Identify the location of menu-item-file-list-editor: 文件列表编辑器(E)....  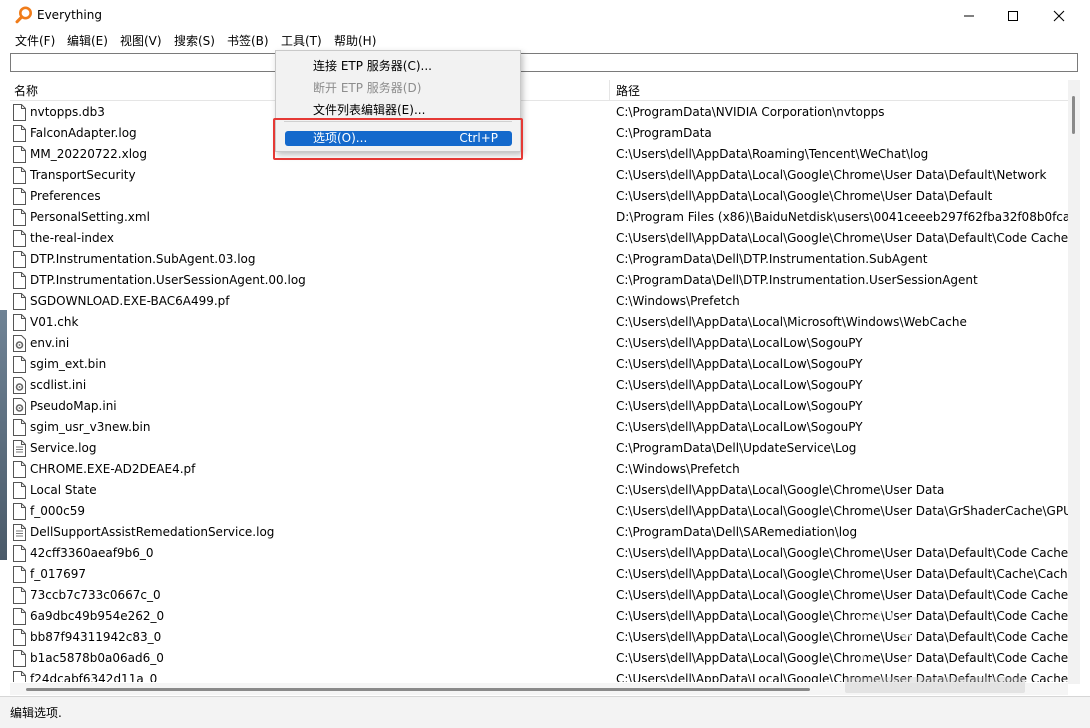
(398, 108).